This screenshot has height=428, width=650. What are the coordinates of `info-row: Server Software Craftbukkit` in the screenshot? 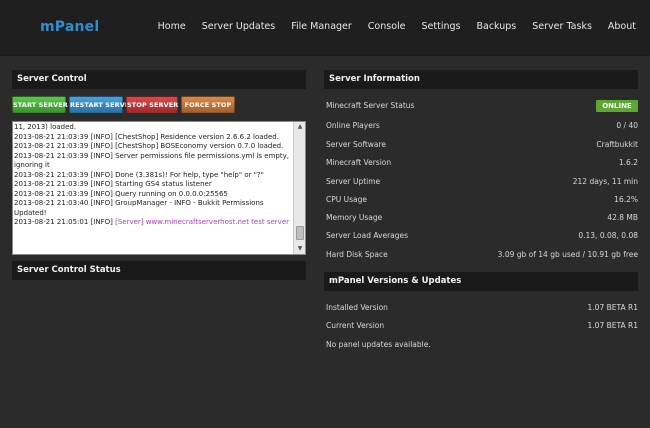 It's located at (482, 145).